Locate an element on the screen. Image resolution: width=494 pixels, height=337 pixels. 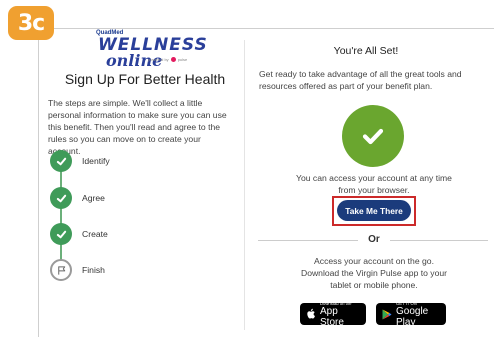
step-label: Agree is located at coordinates (93, 198).